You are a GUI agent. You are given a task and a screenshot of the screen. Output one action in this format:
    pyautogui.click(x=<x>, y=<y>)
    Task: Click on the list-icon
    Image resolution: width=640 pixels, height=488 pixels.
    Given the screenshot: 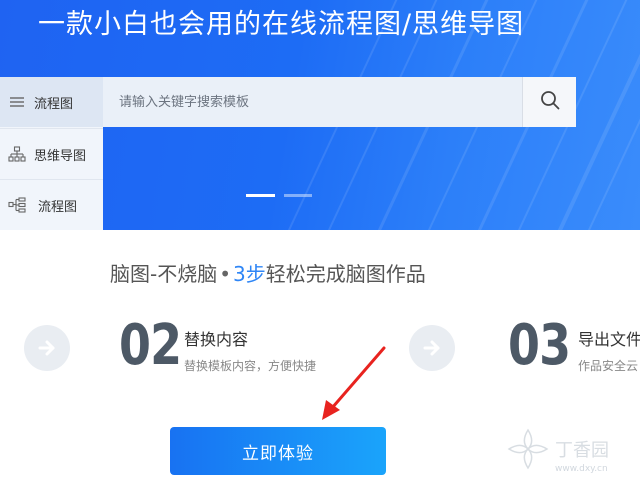 What is the action you would take?
    pyautogui.click(x=17, y=102)
    